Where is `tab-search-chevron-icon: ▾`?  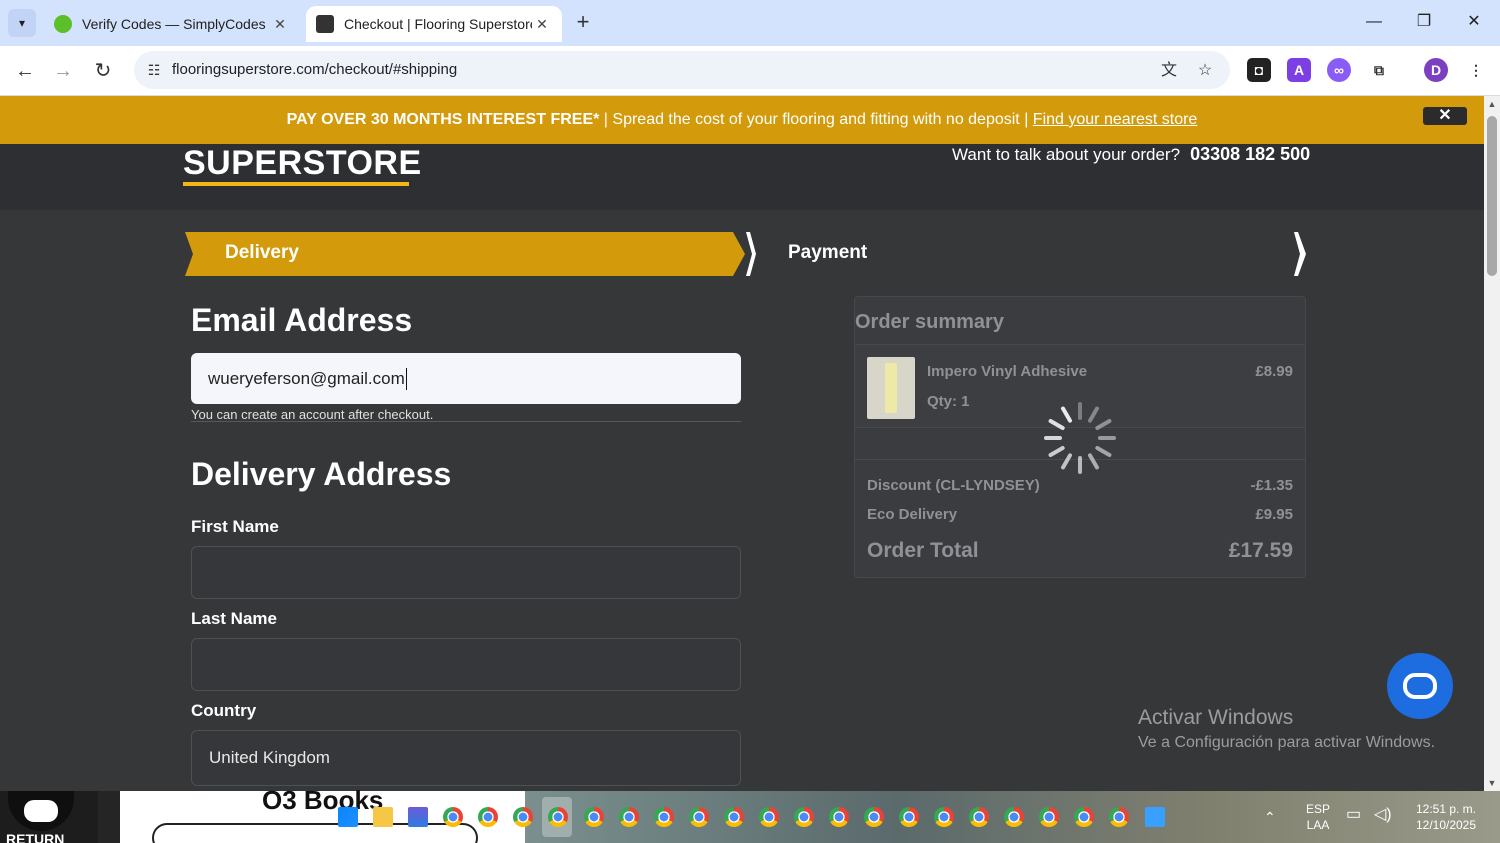 tab-search-chevron-icon: ▾ is located at coordinates (22, 23).